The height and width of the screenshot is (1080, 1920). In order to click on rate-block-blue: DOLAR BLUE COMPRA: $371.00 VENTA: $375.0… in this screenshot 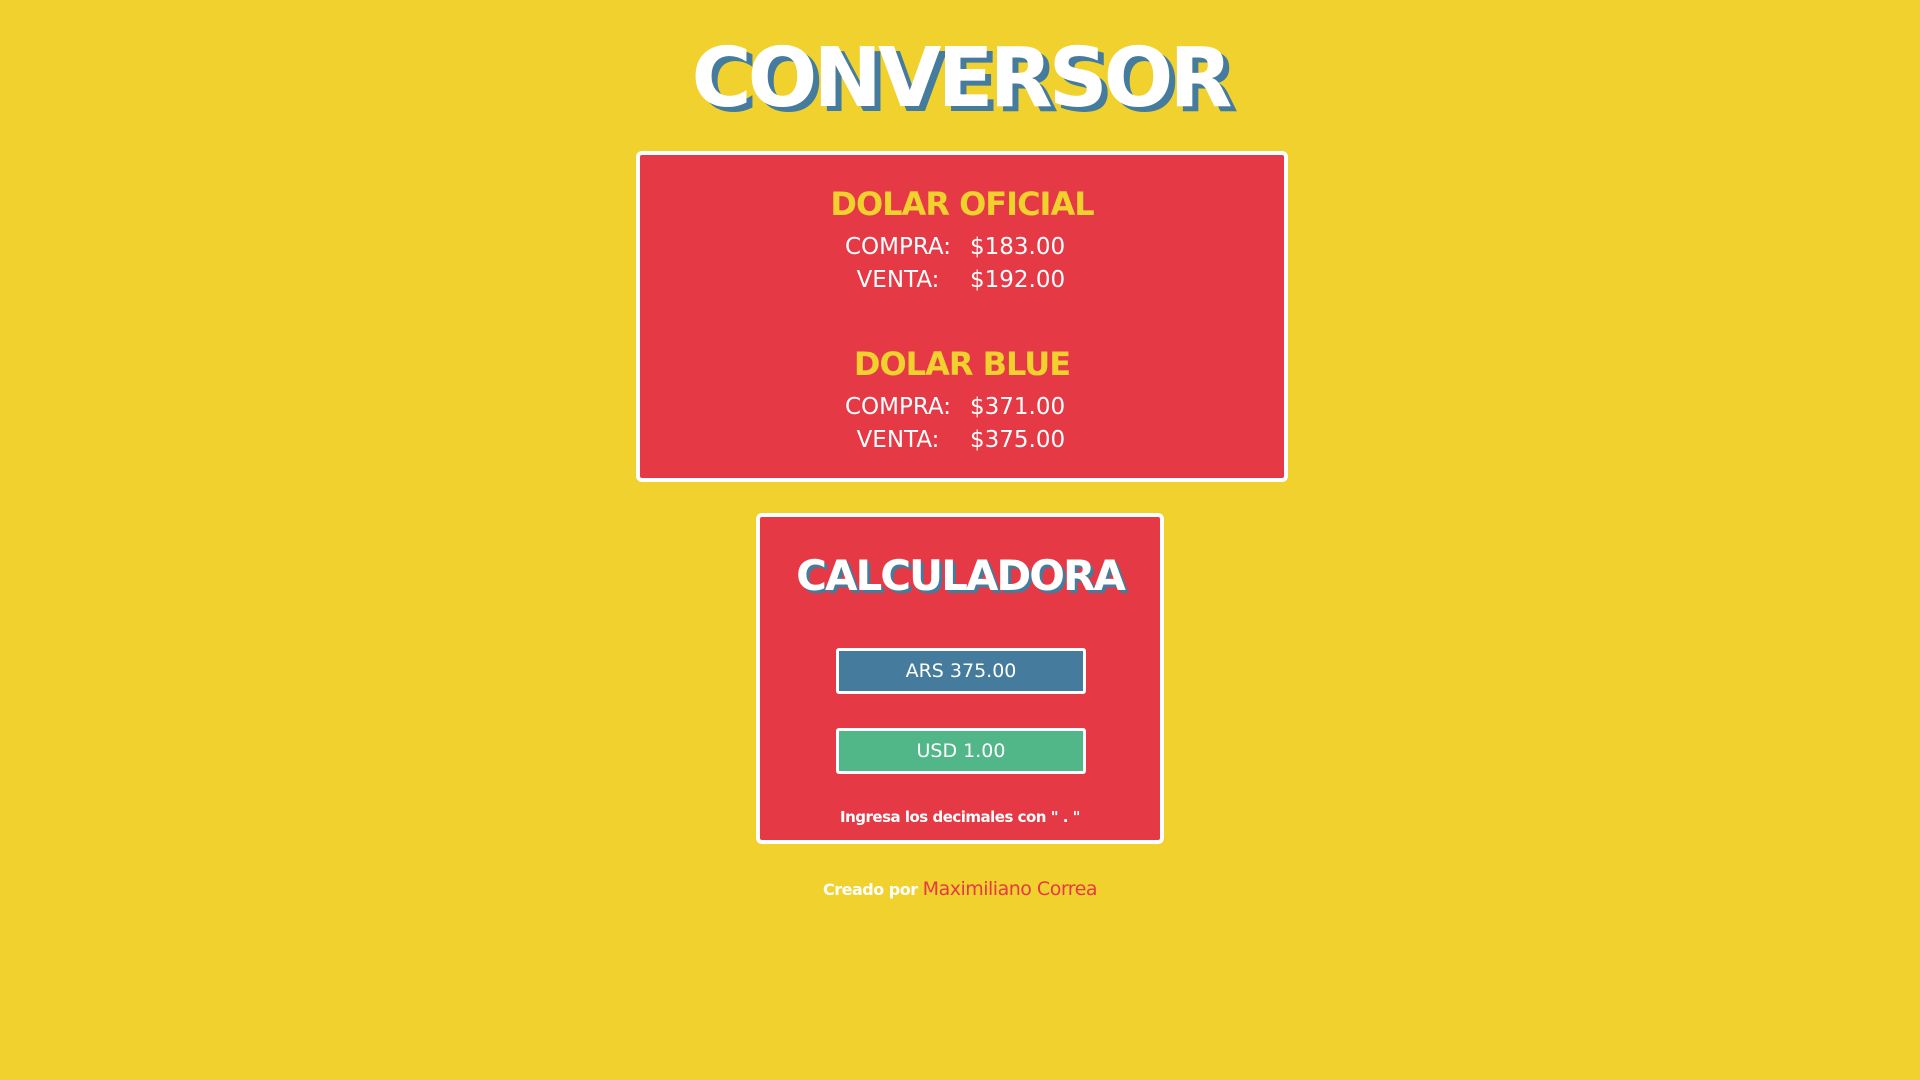, I will do `click(962, 401)`.